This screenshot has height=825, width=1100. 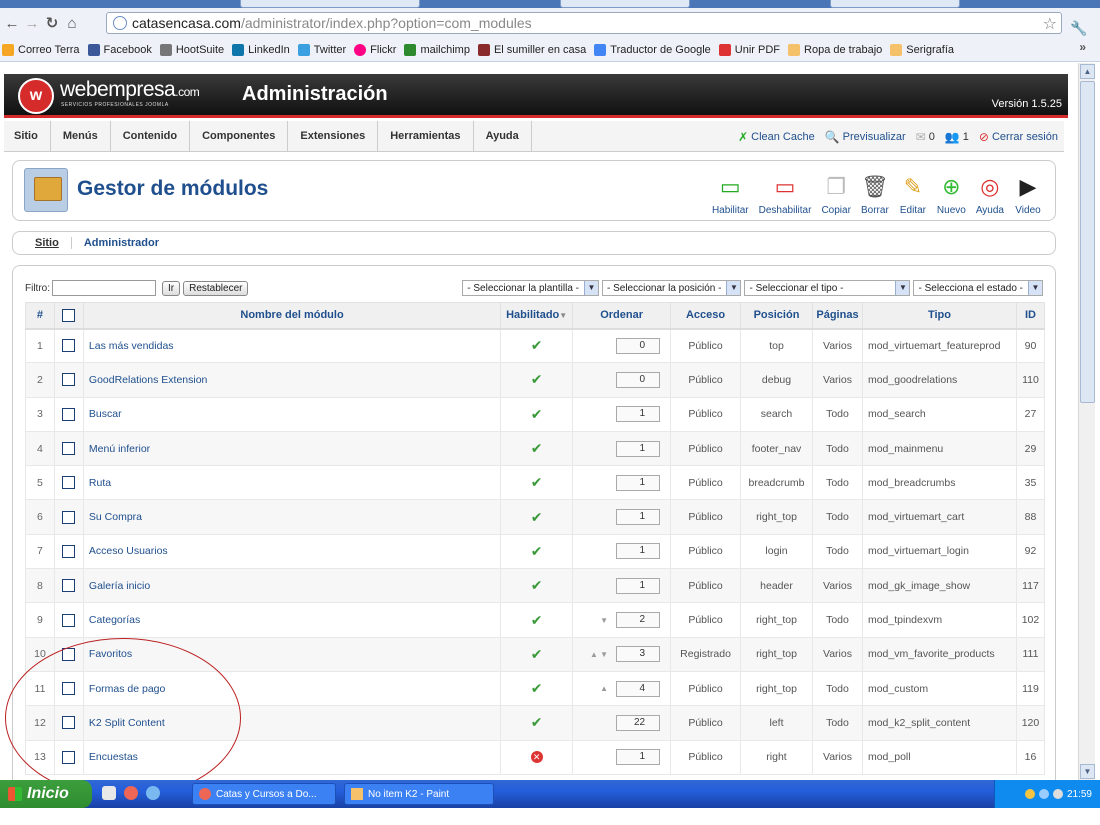 I want to click on module-name-link: GoodRelations Extension, so click(x=292, y=380).